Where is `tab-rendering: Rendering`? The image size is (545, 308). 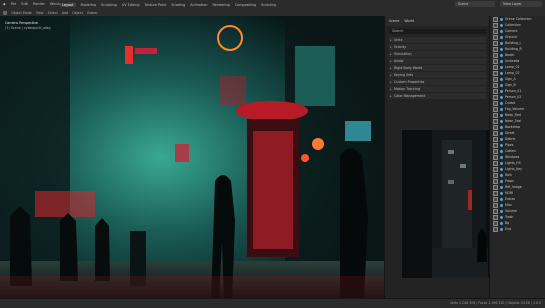 tab-rendering: Rendering is located at coordinates (220, 5).